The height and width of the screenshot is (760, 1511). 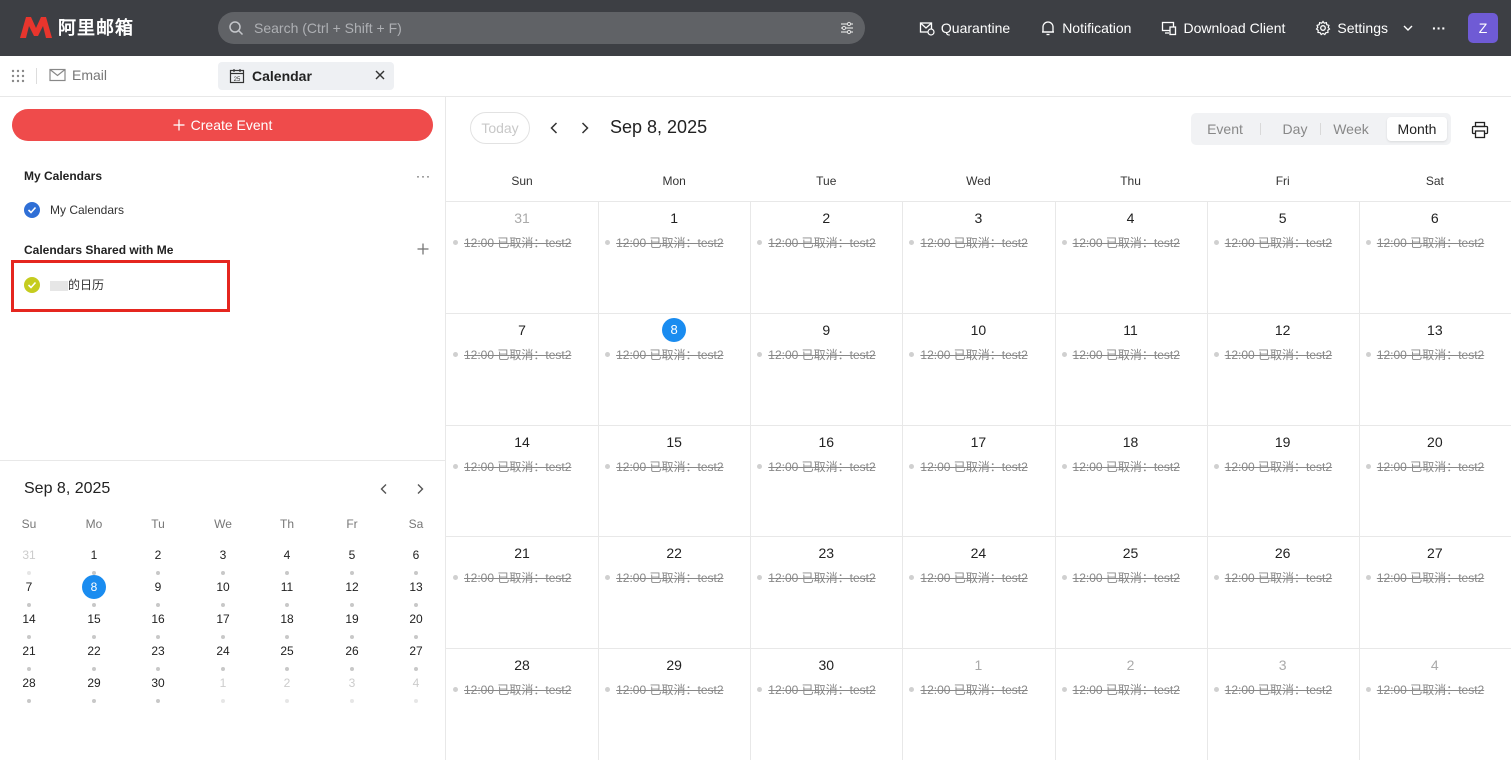 I want to click on mini-day-cell: 24, so click(x=223, y=651).